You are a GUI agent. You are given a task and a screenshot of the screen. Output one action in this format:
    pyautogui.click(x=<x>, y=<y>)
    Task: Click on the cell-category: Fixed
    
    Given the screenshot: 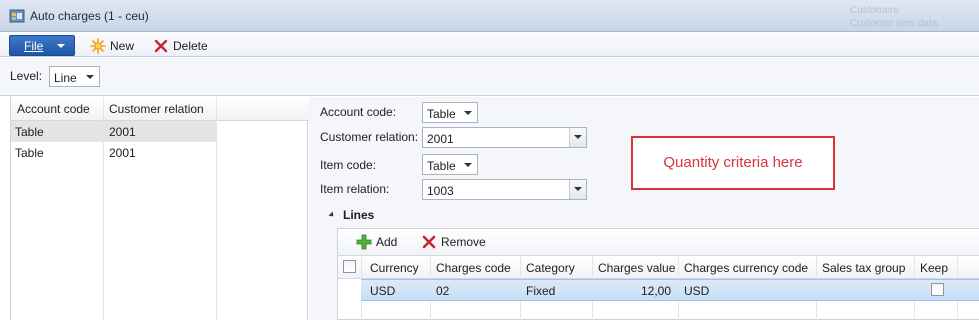 What is the action you would take?
    pyautogui.click(x=541, y=291)
    